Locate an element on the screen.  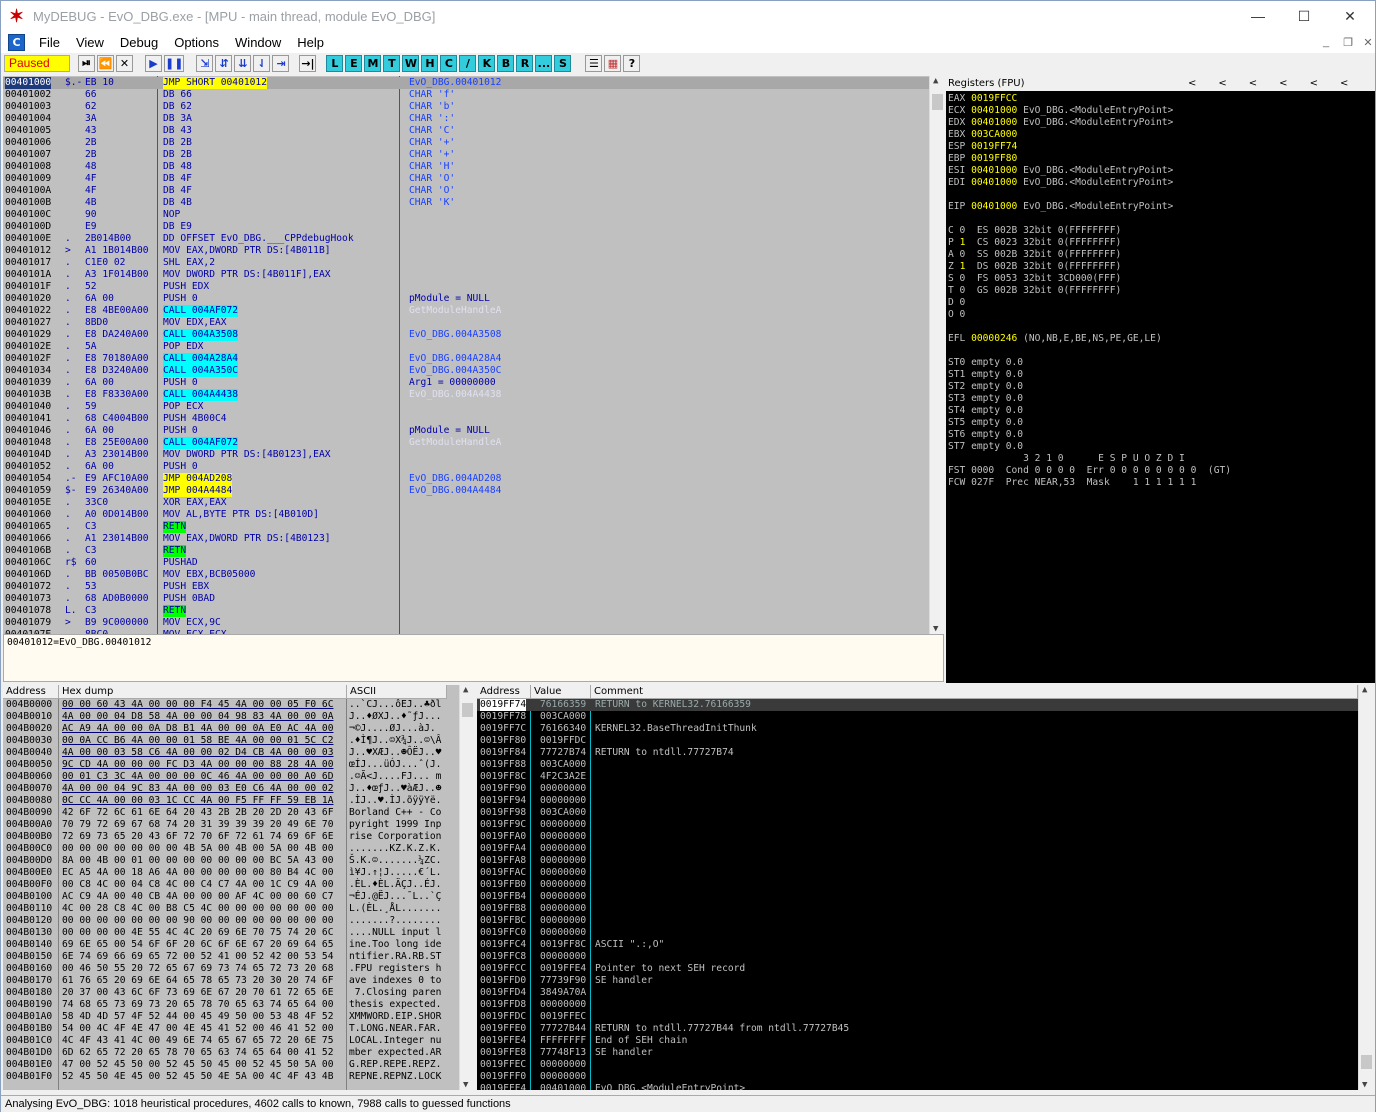
dump-header-ascii: ASCII is located at coordinates (397, 692).